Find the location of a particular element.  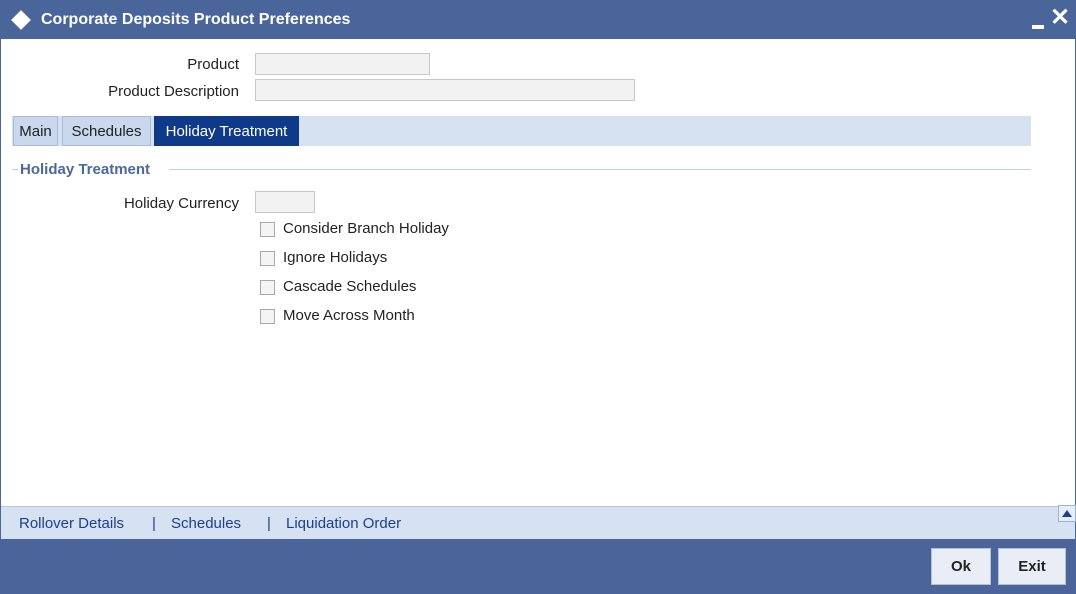

move-across-month-label: Move Across Month is located at coordinates (349, 315).